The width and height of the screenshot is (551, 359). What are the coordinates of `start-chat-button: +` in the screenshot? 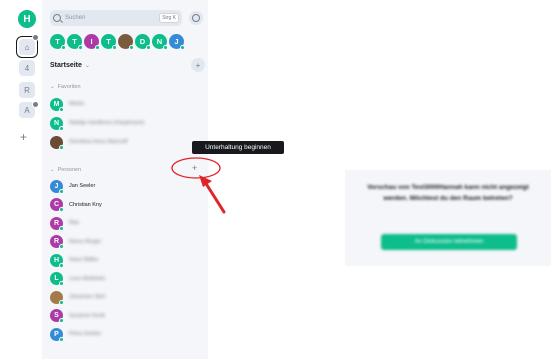 It's located at (194, 168).